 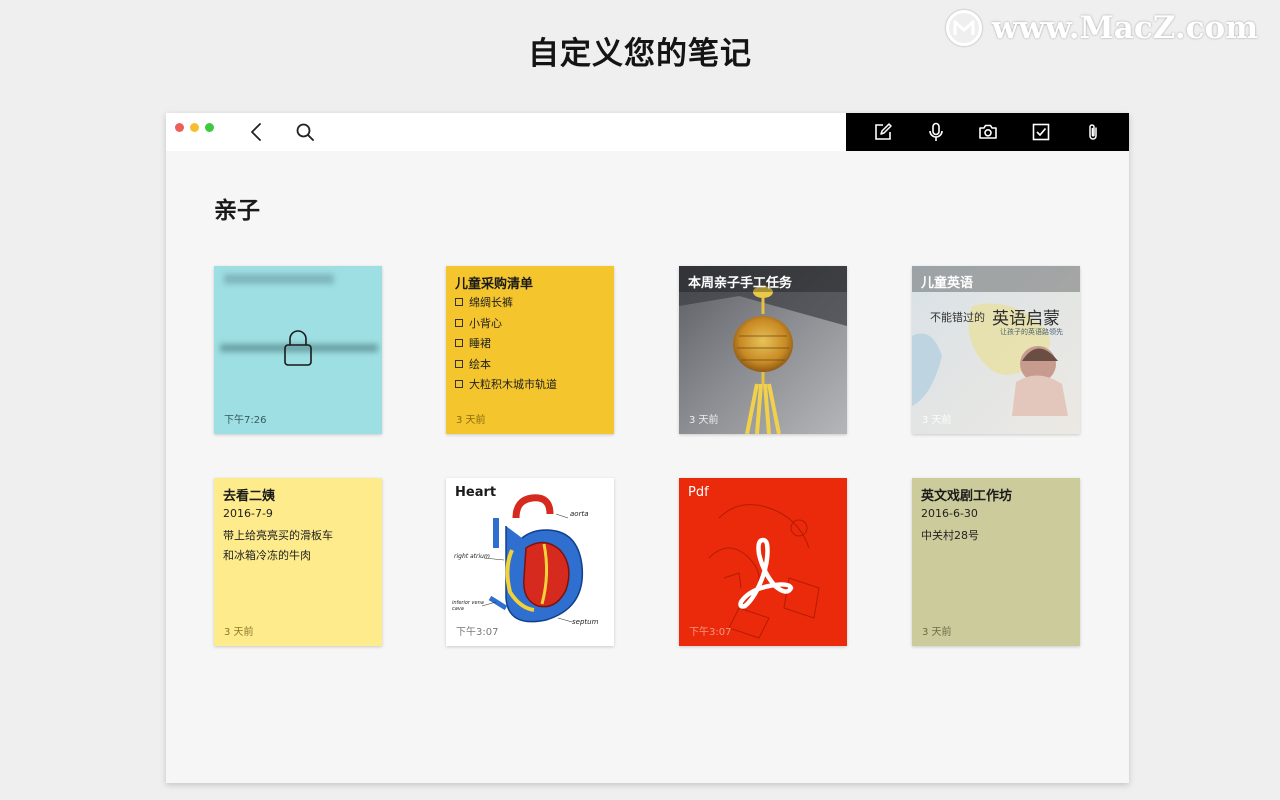 I want to click on minimize-window-button, so click(x=194, y=127).